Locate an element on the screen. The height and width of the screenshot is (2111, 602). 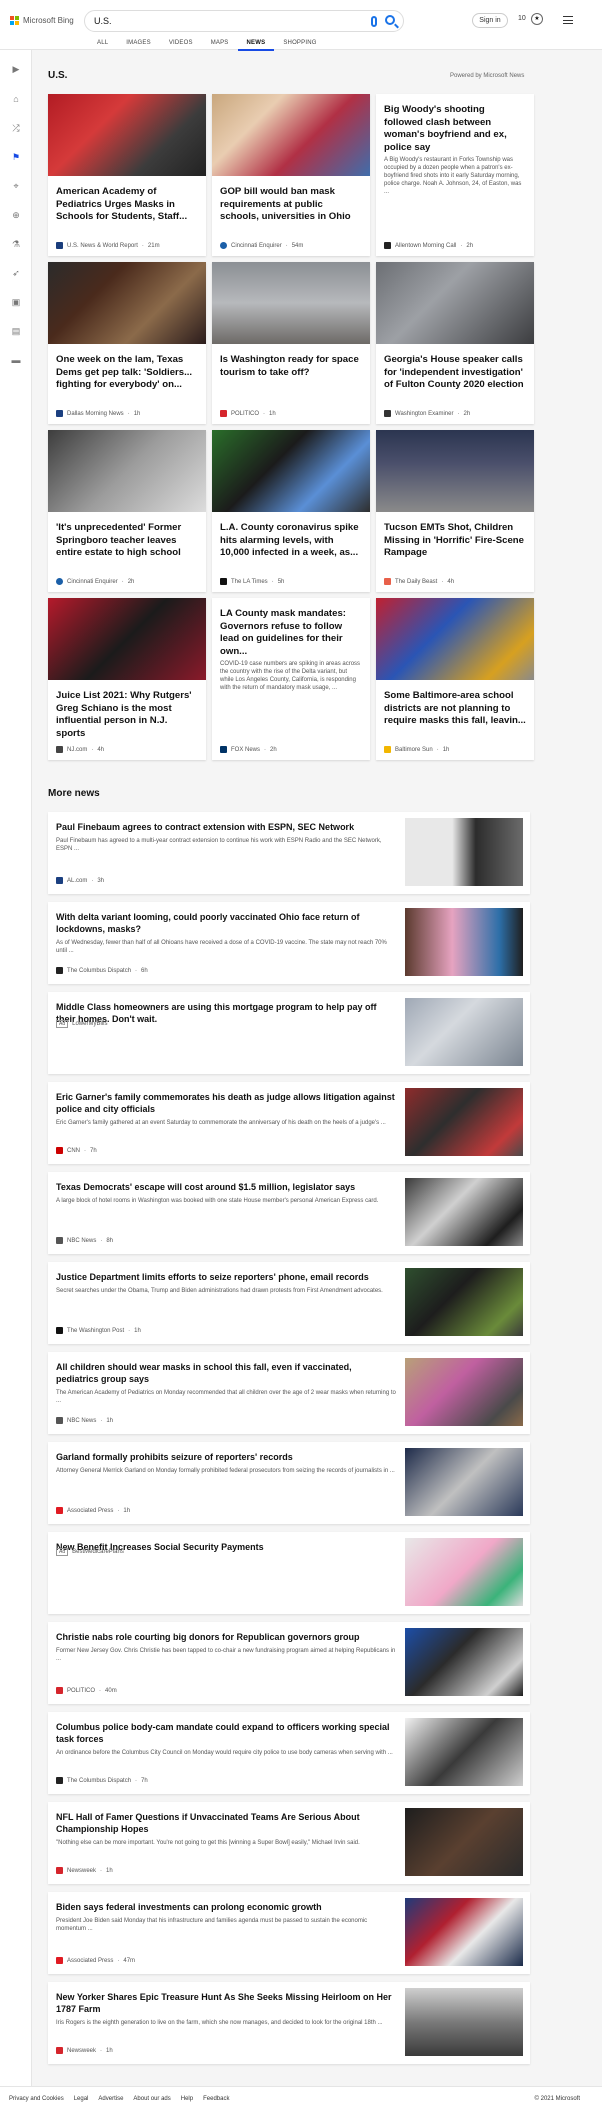
science-icon: ⚗ is located at coordinates (16, 244).